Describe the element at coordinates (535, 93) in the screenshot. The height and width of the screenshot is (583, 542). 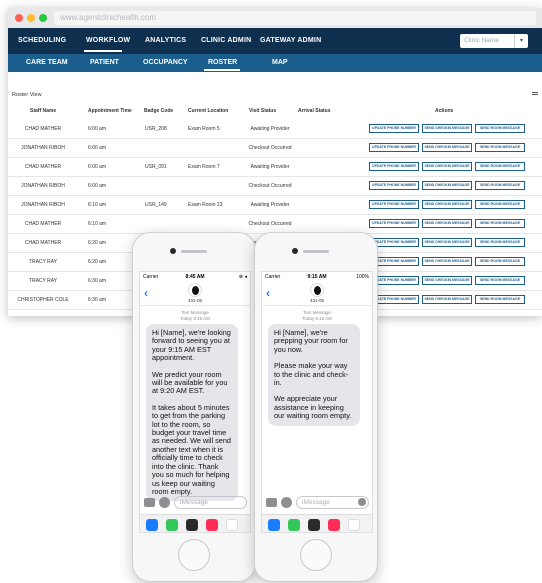
I see `menu-icon` at that location.